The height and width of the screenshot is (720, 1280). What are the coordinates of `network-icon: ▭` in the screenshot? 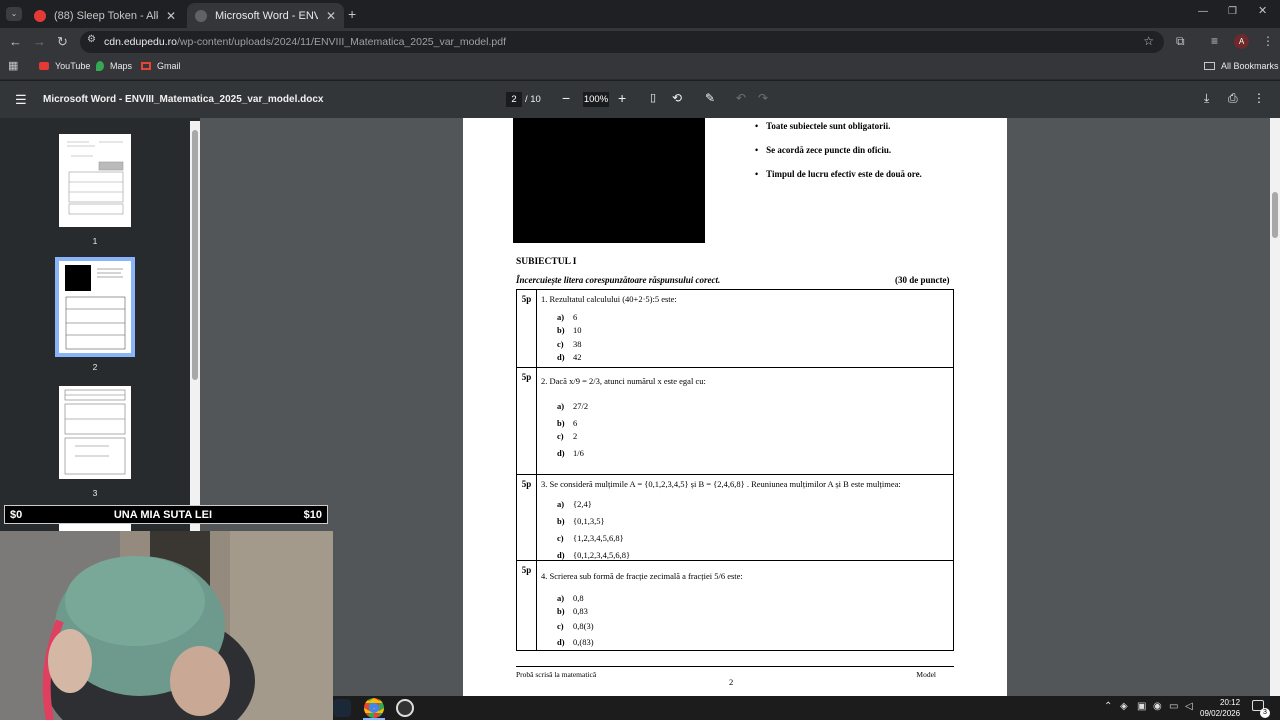 It's located at (1173, 706).